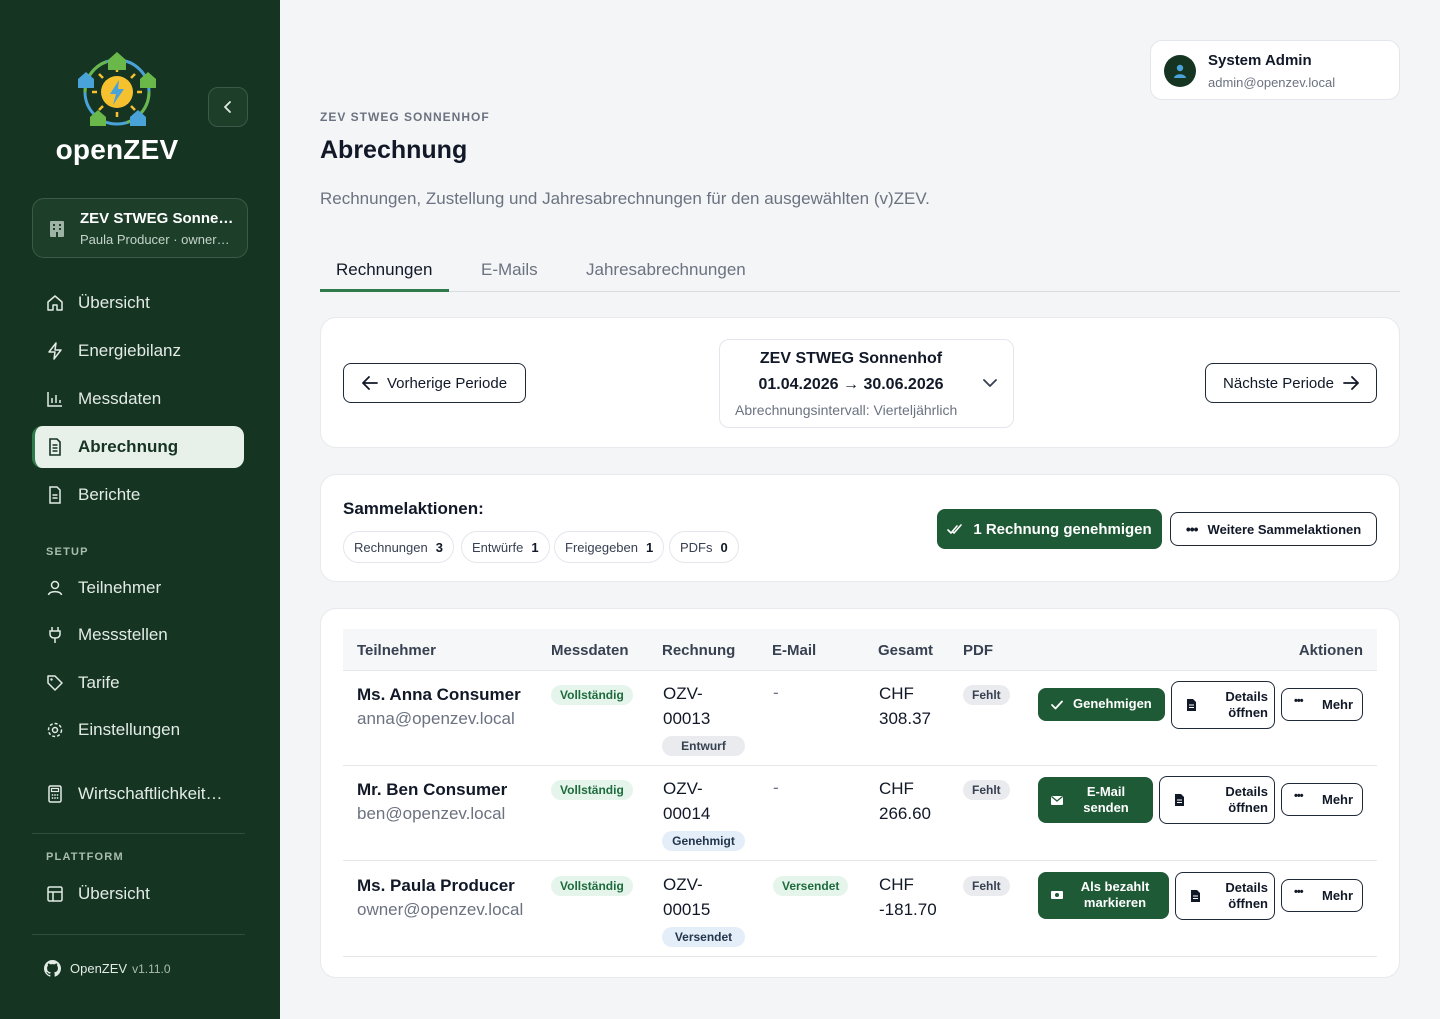 The image size is (1440, 1019). Describe the element at coordinates (436, 885) in the screenshot. I see `participant-name: Ms. Paula Producer` at that location.